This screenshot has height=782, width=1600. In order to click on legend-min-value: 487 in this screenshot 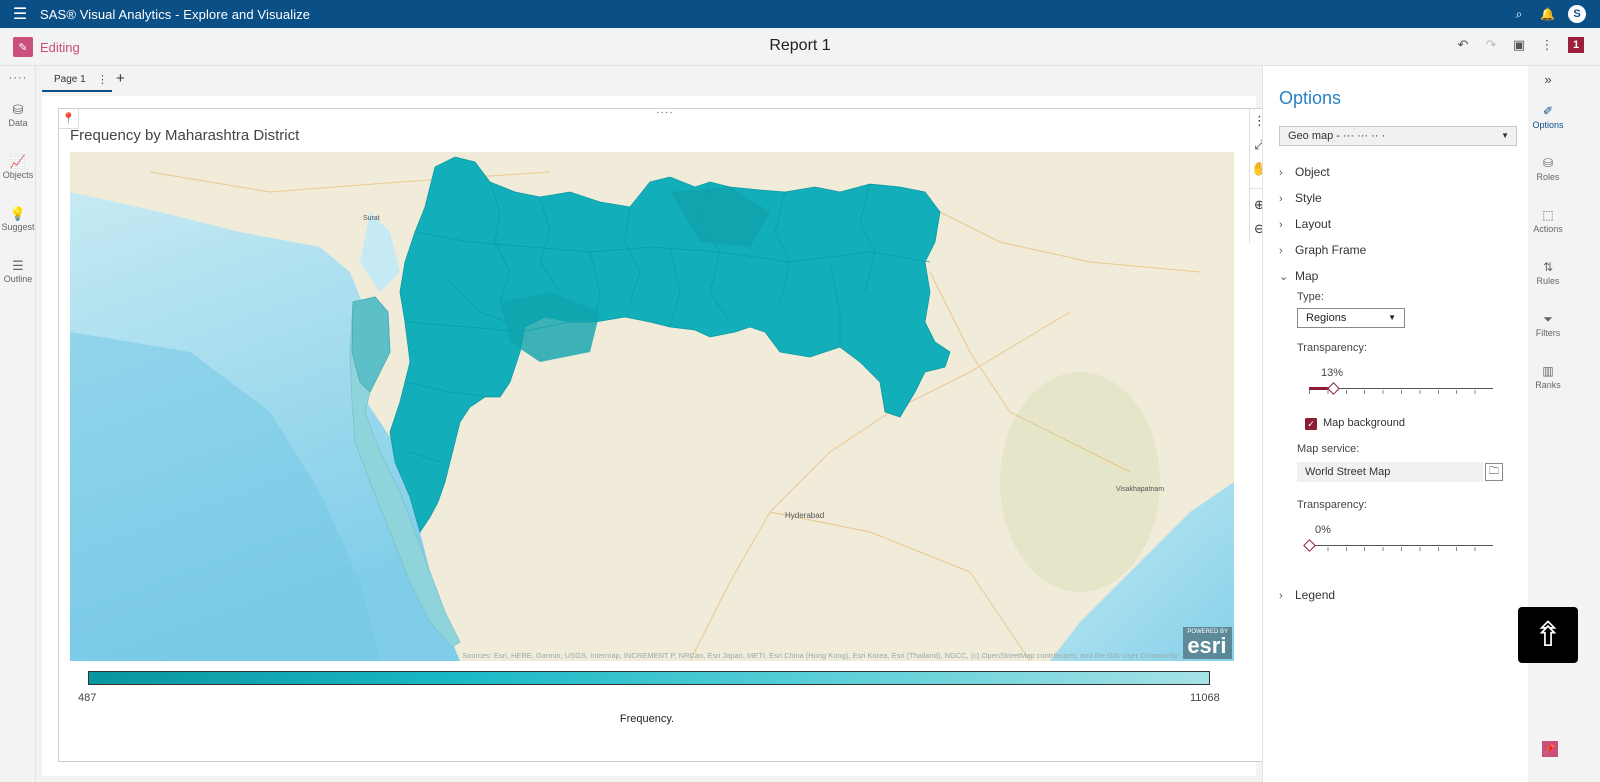, I will do `click(87, 698)`.